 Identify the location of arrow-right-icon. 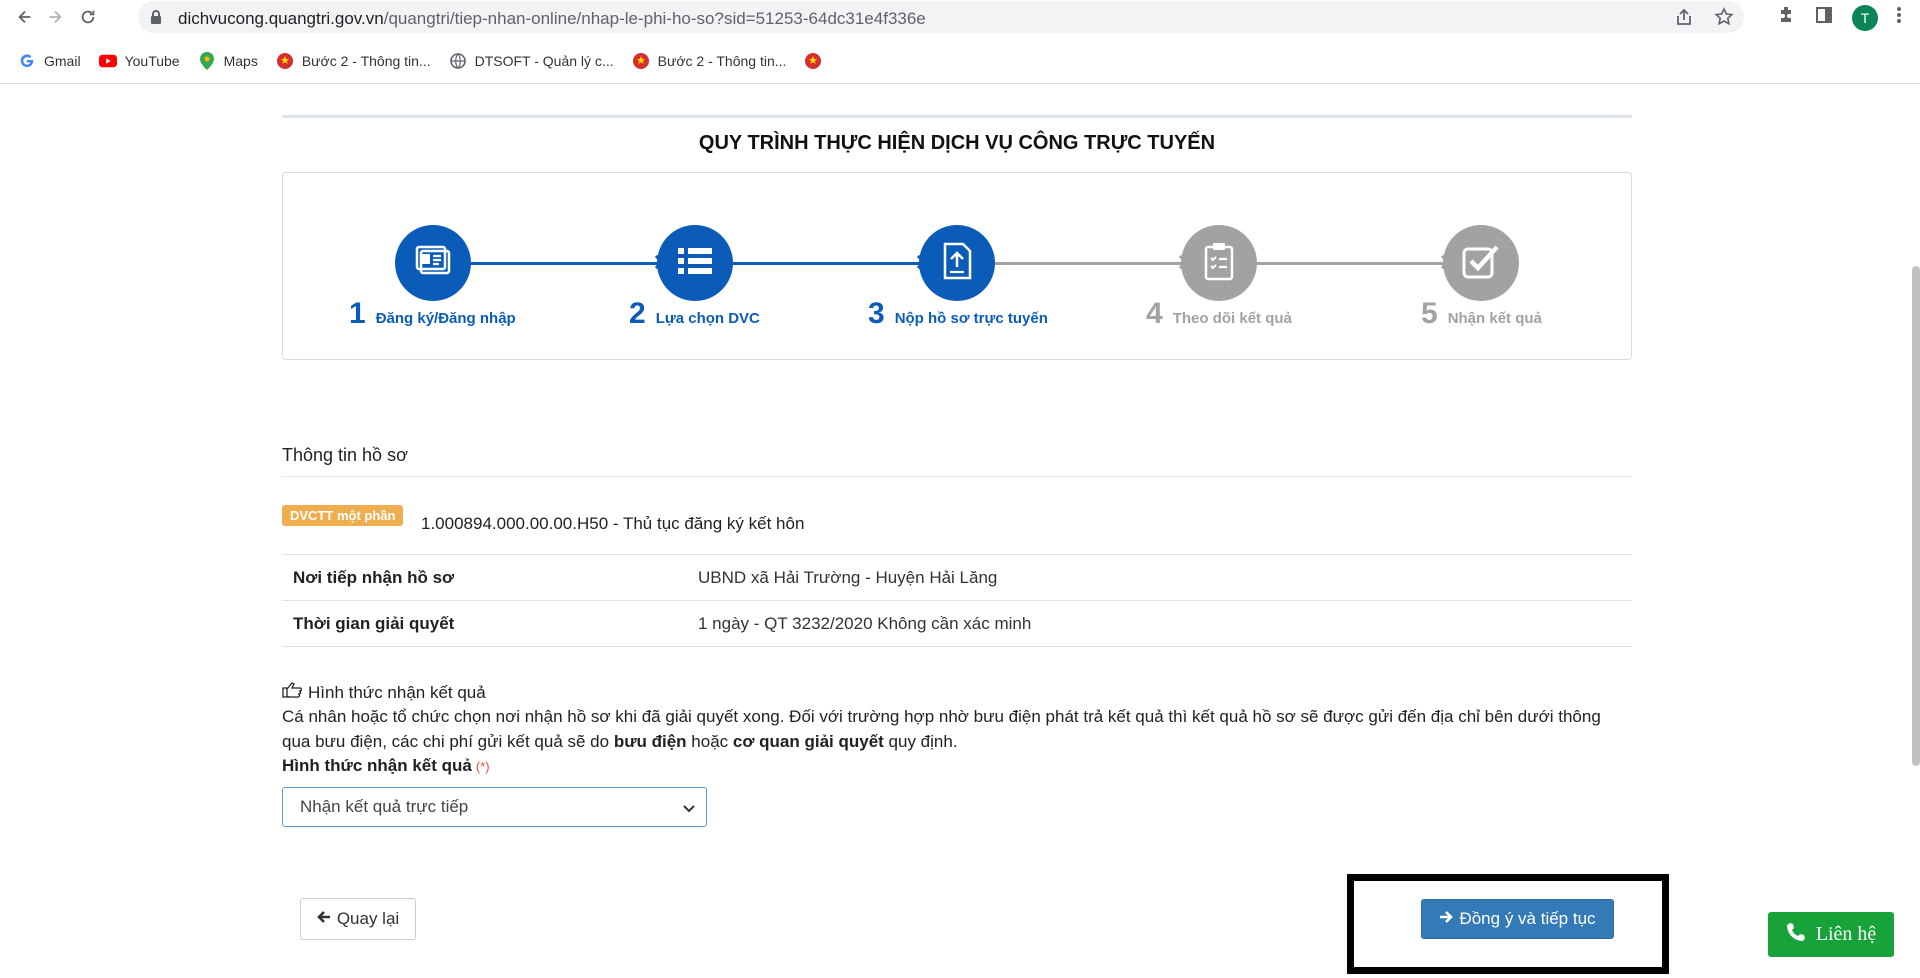
(1446, 919).